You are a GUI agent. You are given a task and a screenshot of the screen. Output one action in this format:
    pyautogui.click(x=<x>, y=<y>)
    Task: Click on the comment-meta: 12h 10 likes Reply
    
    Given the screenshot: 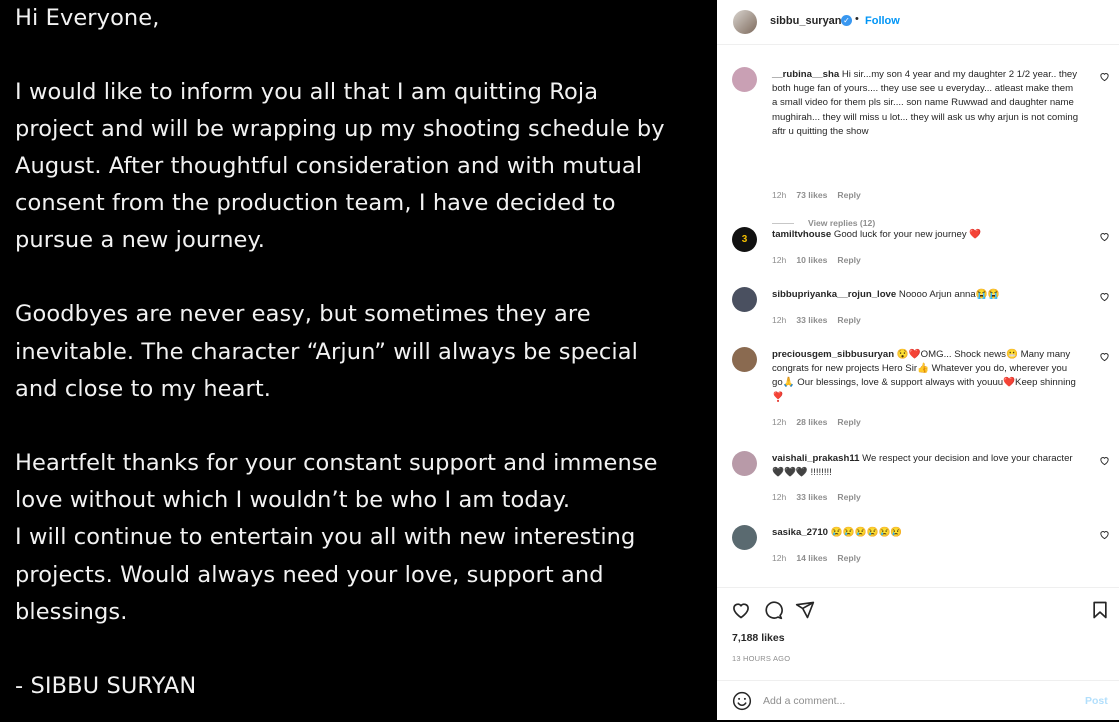 What is the action you would take?
    pyautogui.click(x=821, y=260)
    